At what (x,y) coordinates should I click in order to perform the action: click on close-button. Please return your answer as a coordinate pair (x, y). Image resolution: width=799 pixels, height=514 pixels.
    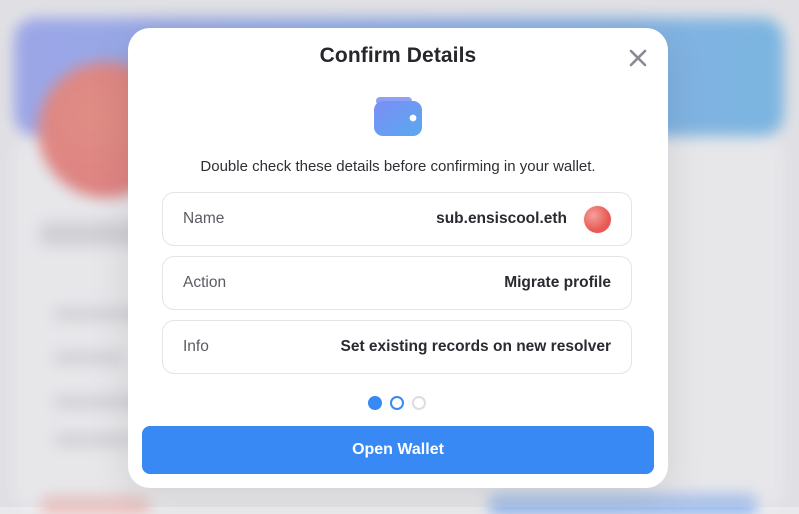
    Looking at the image, I should click on (638, 58).